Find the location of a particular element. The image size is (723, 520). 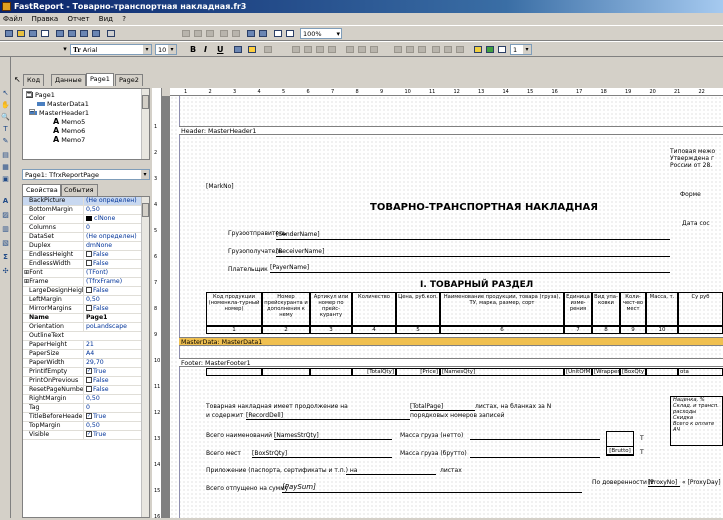

tab-code: Код is located at coordinates (34, 80).